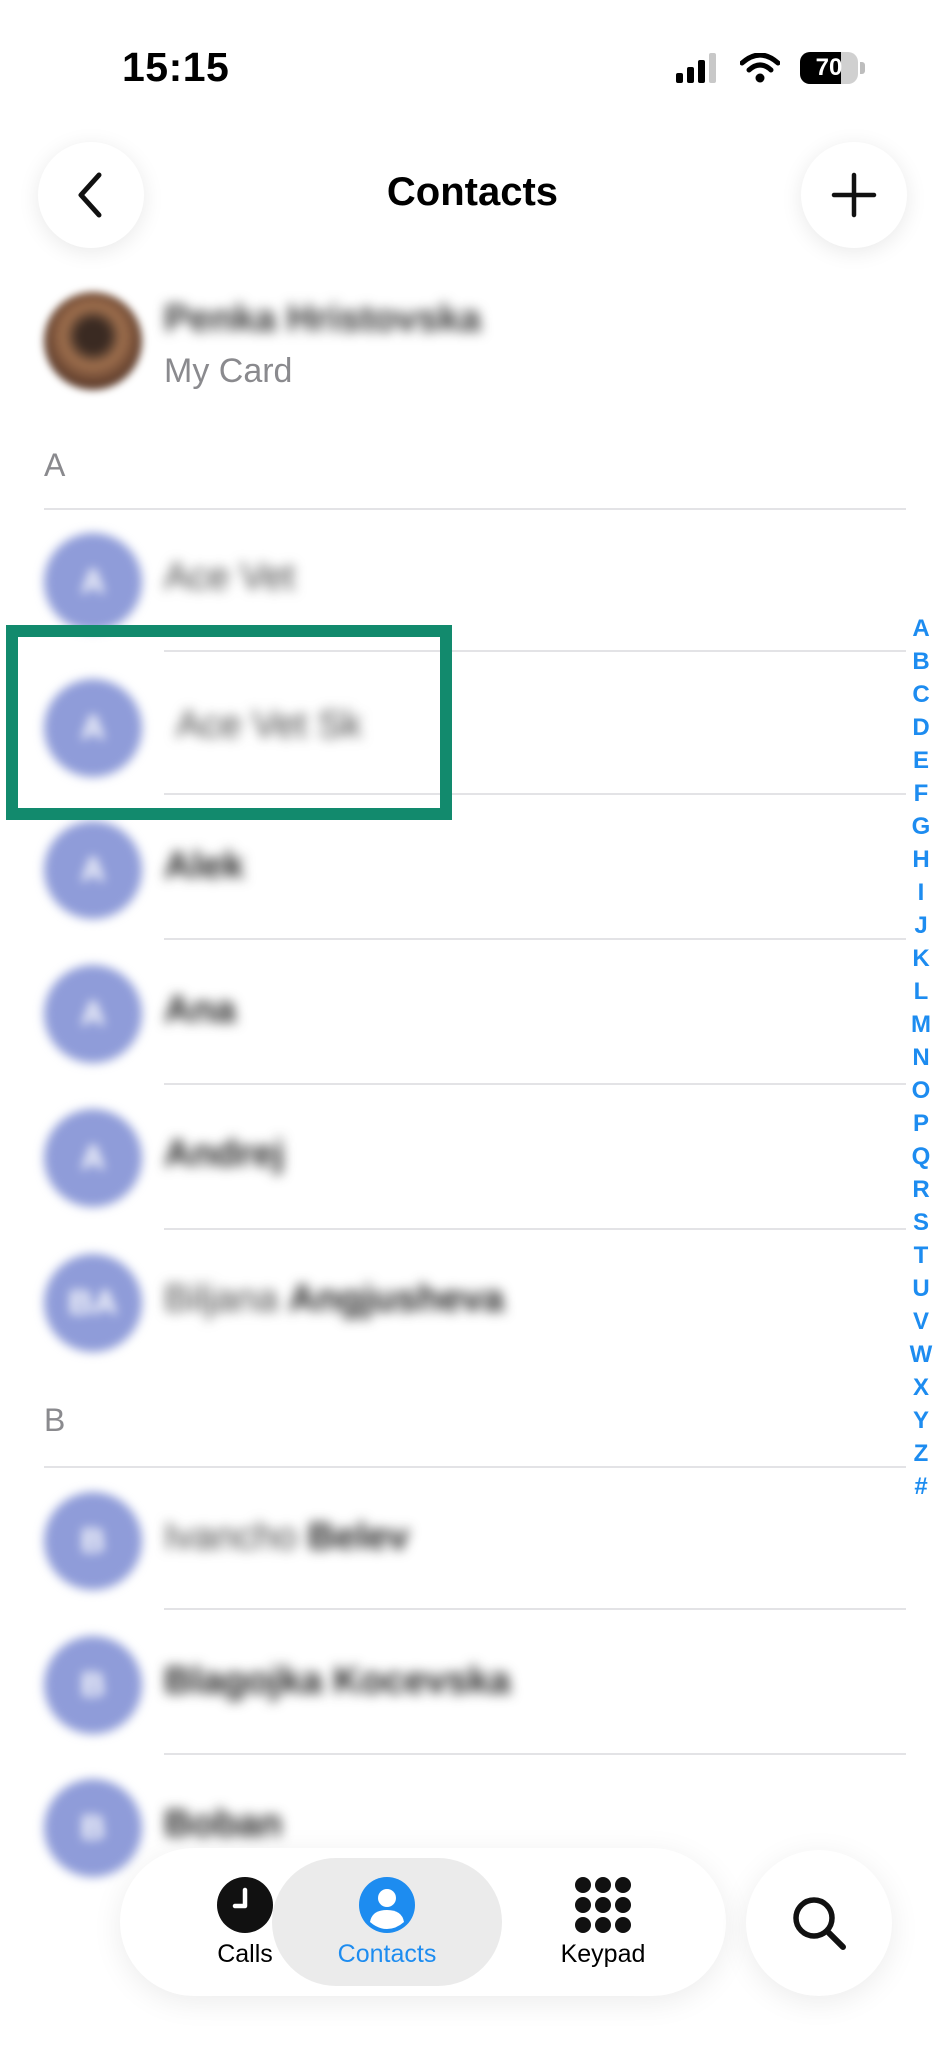 The width and height of the screenshot is (945, 2048). What do you see at coordinates (921, 1222) in the screenshot?
I see `index-letter: S` at bounding box center [921, 1222].